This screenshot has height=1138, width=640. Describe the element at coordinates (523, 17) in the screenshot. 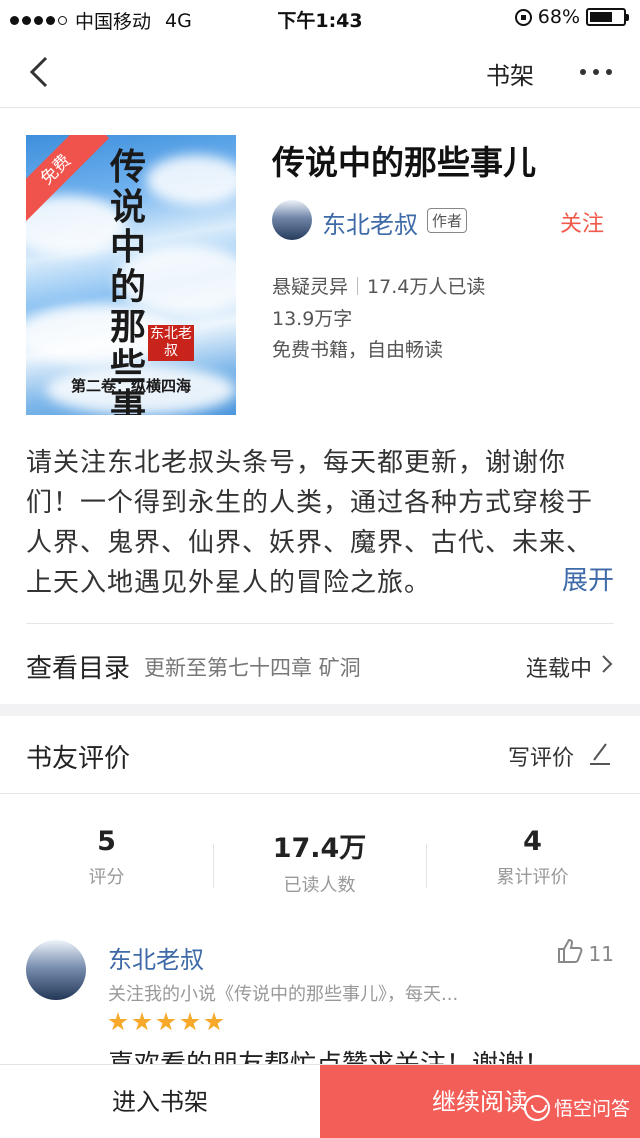

I see `rotation-lock-icon` at that location.